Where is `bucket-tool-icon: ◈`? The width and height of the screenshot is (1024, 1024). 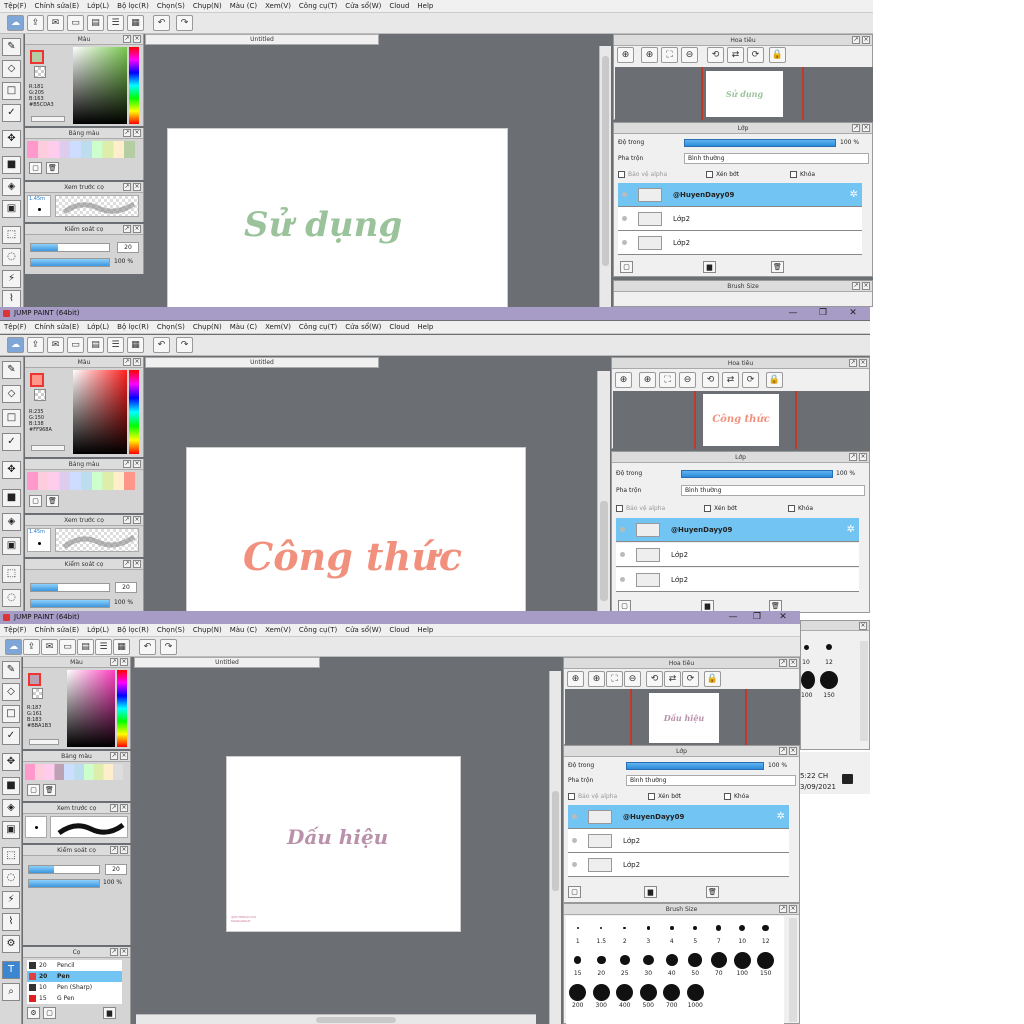 bucket-tool-icon: ◈ is located at coordinates (11, 808).